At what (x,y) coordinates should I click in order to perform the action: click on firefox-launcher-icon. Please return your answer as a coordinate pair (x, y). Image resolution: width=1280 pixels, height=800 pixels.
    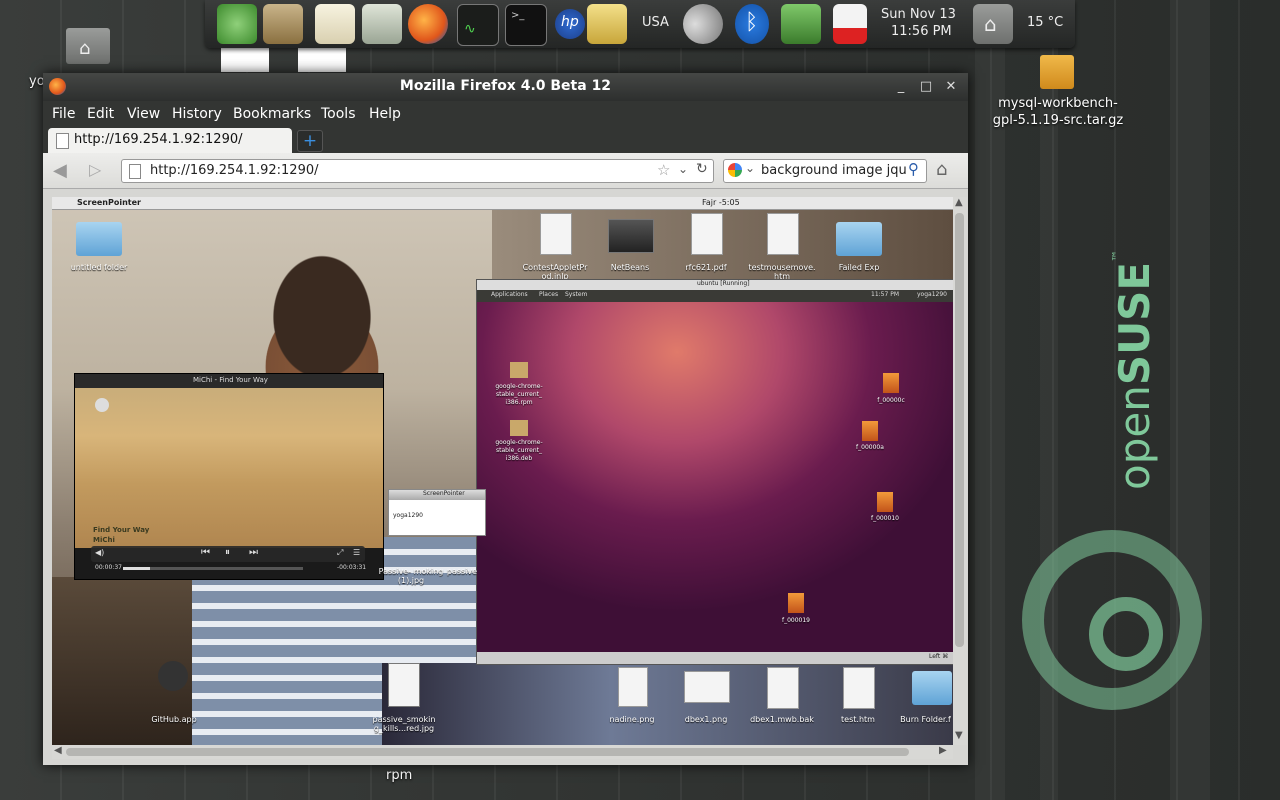
    Looking at the image, I should click on (428, 24).